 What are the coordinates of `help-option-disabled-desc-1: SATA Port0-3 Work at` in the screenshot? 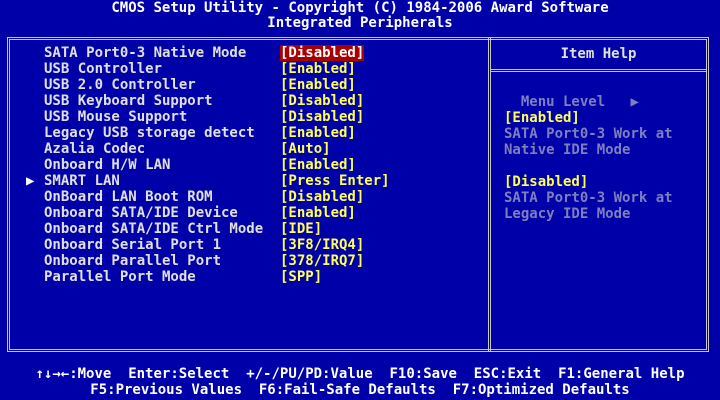 It's located at (588, 198).